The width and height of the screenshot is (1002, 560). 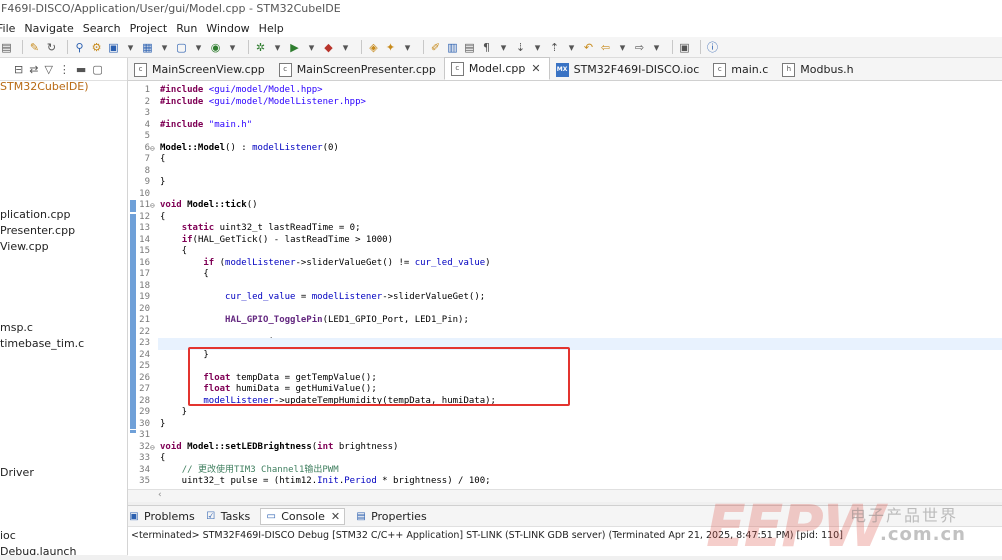 What do you see at coordinates (24, 246) in the screenshot?
I see `tree-item-view-cpp: View.cpp` at bounding box center [24, 246].